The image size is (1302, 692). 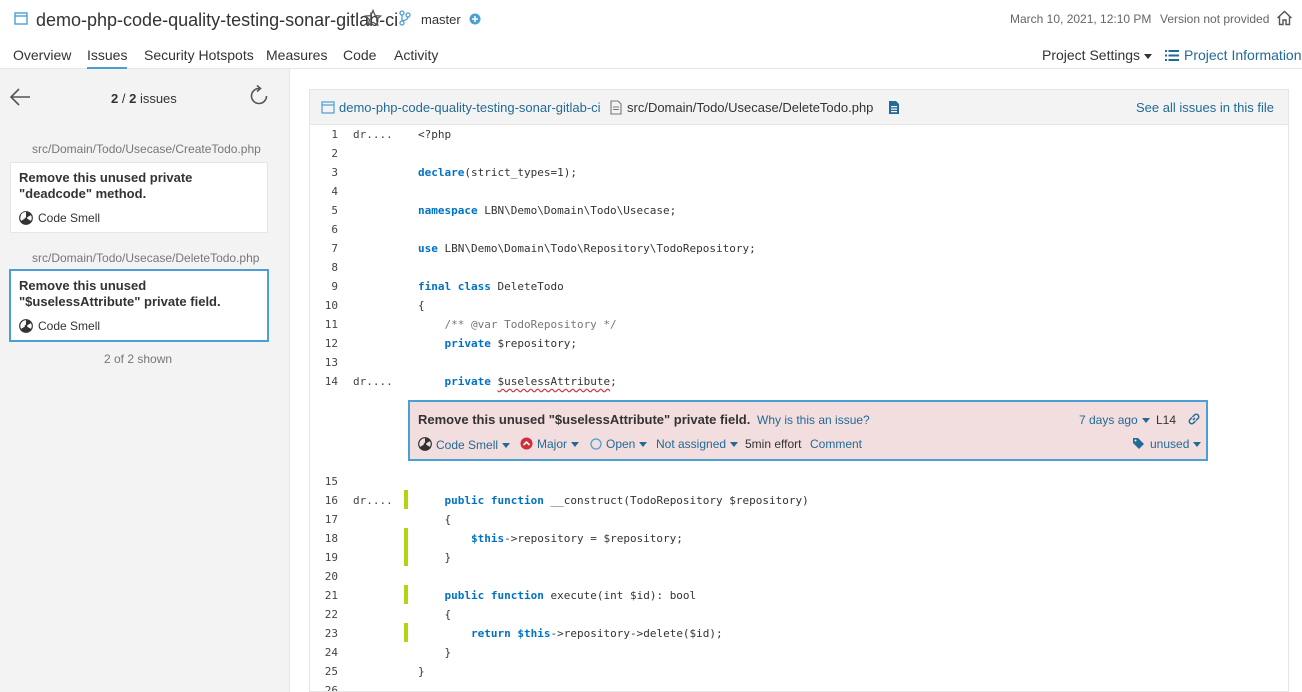 I want to click on issue-count-total: 2, so click(x=133, y=98).